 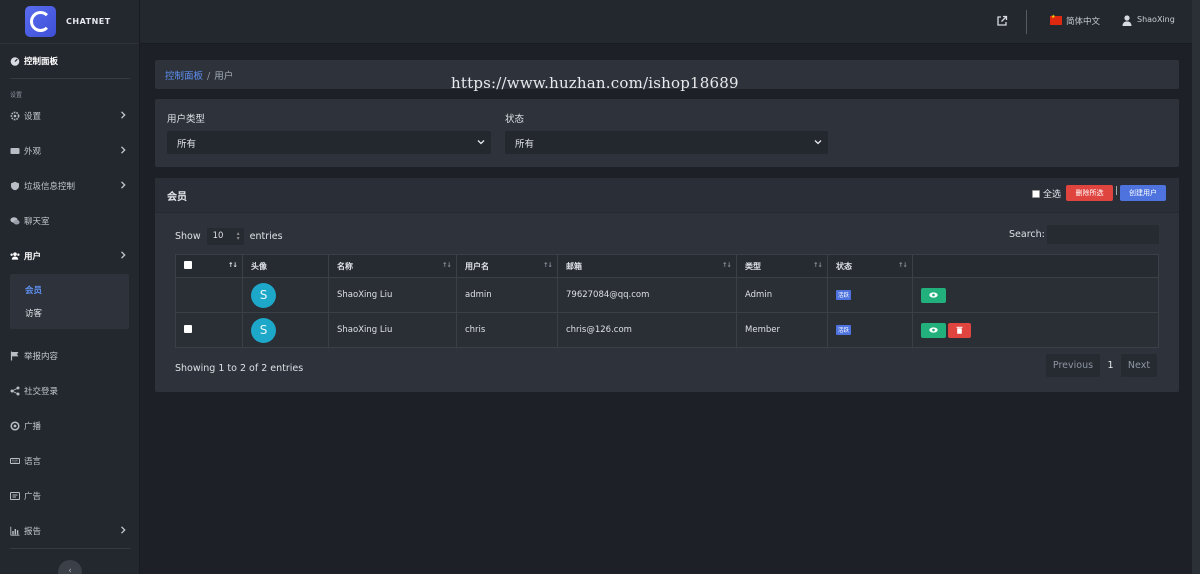 What do you see at coordinates (70, 531) in the screenshot?
I see `sidebar-item-chart: 报告` at bounding box center [70, 531].